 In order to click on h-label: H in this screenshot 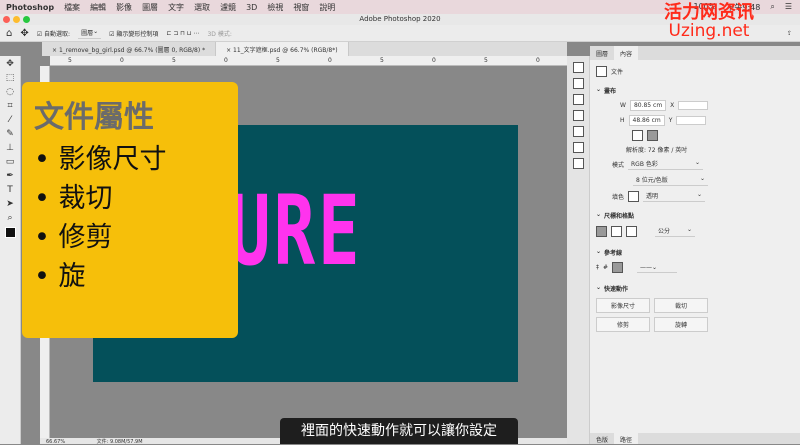, I will do `click(622, 120)`.